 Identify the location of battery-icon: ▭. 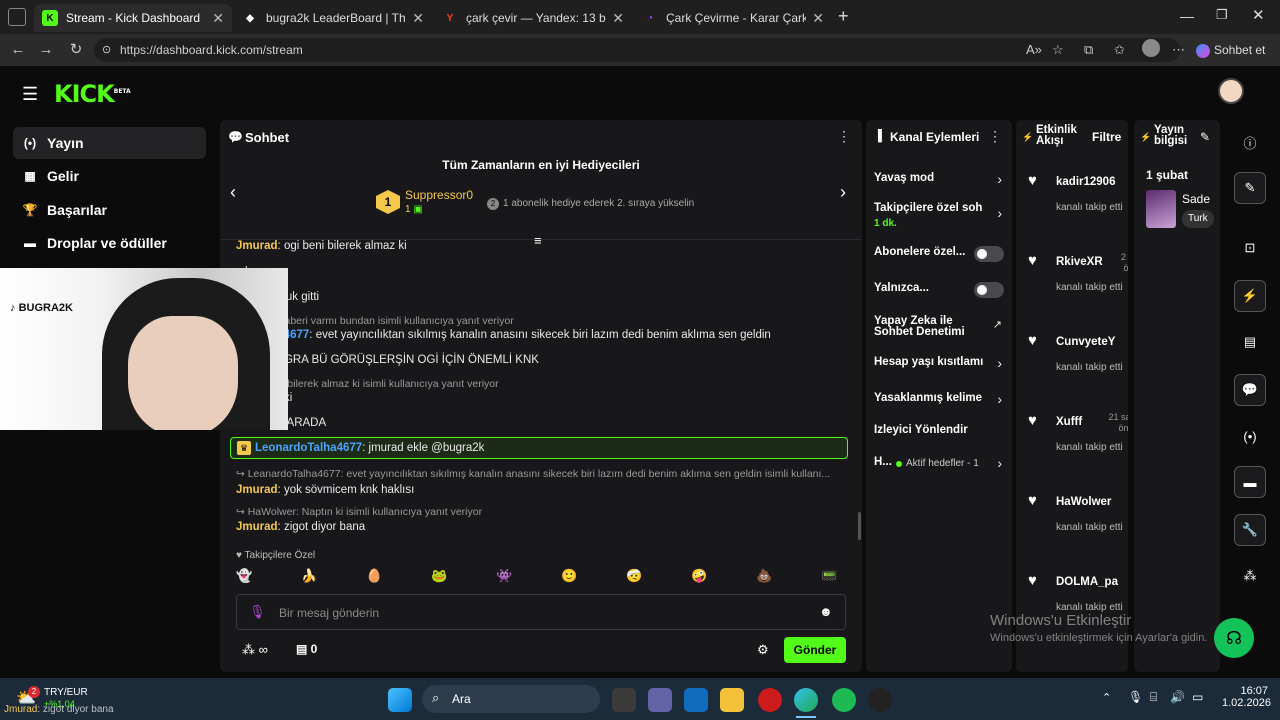
(1197, 697).